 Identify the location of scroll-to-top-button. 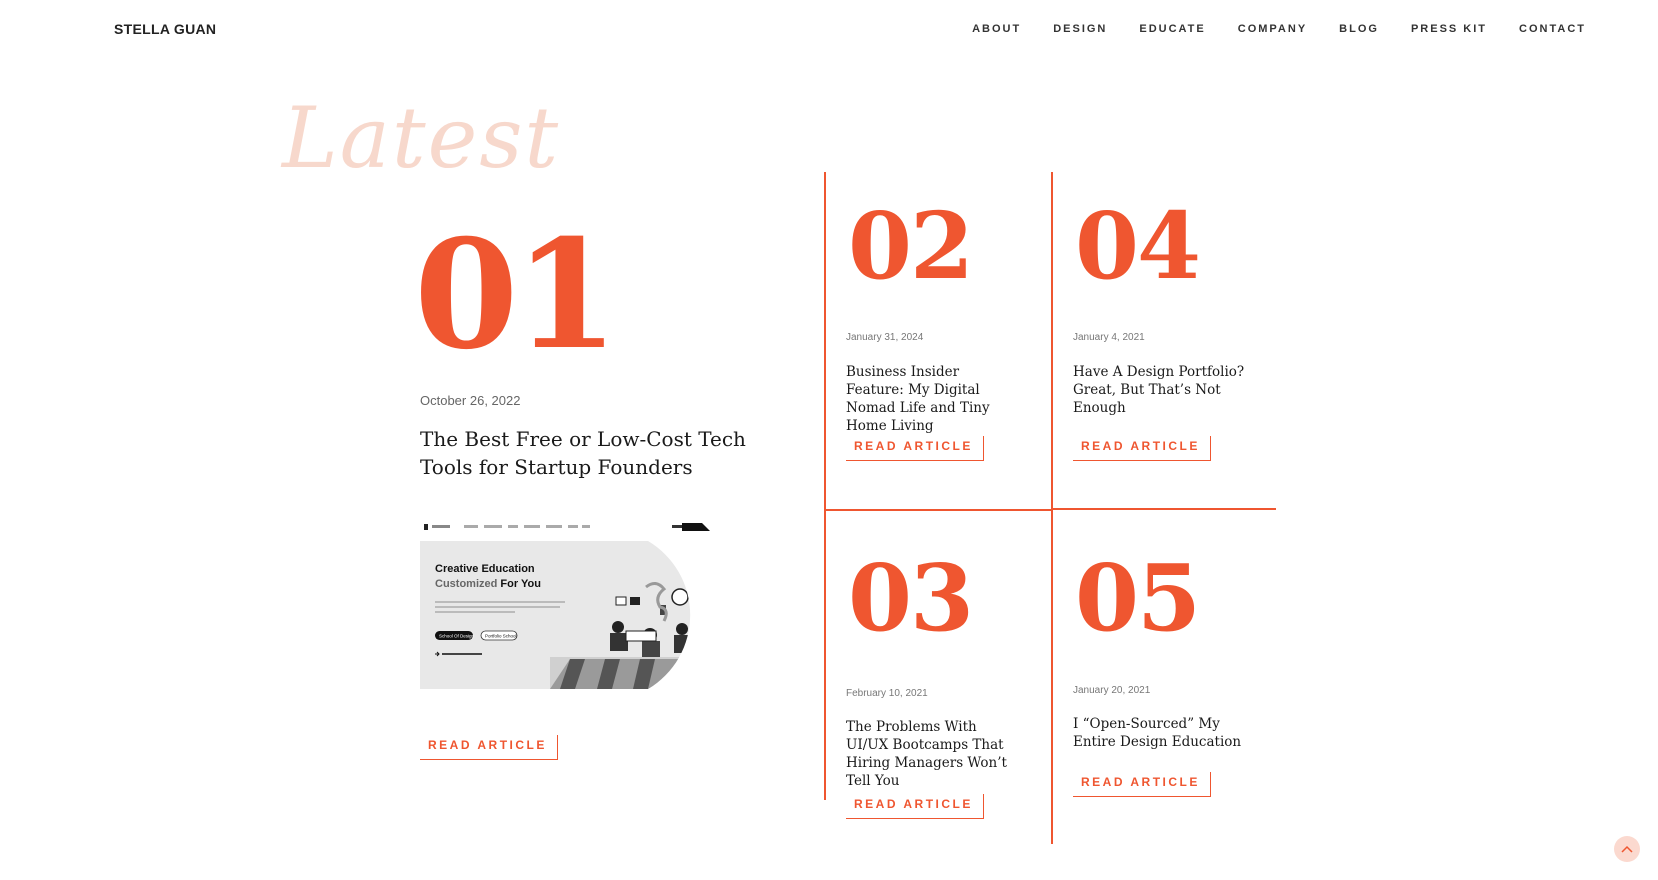
(1627, 849).